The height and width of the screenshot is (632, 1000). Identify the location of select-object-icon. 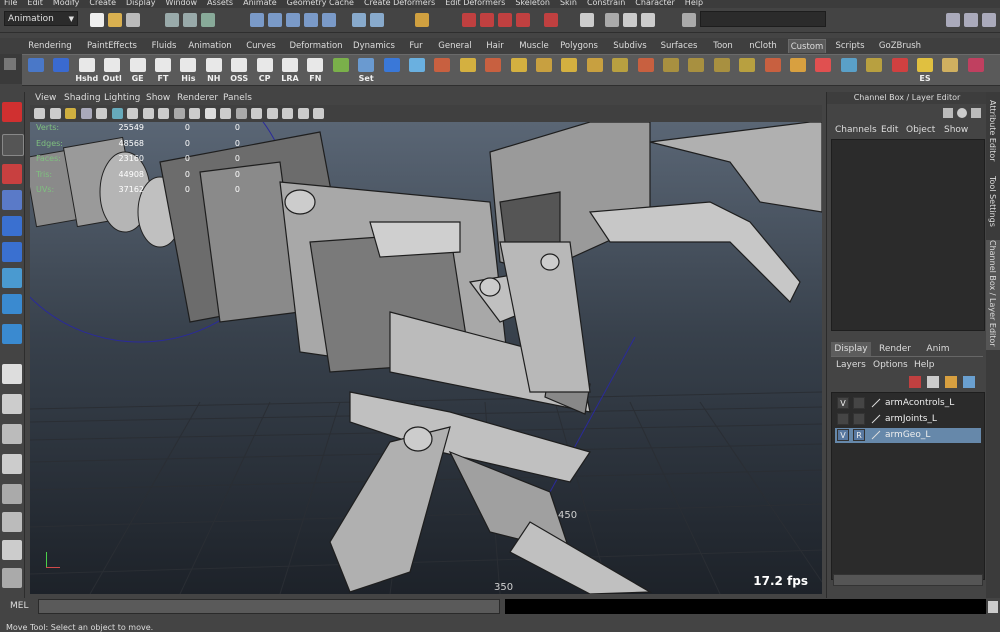
(190, 20).